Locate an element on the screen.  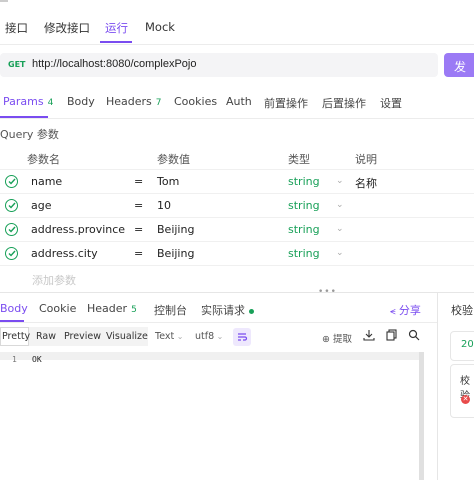
view-raw-button: Raw is located at coordinates (46, 336).